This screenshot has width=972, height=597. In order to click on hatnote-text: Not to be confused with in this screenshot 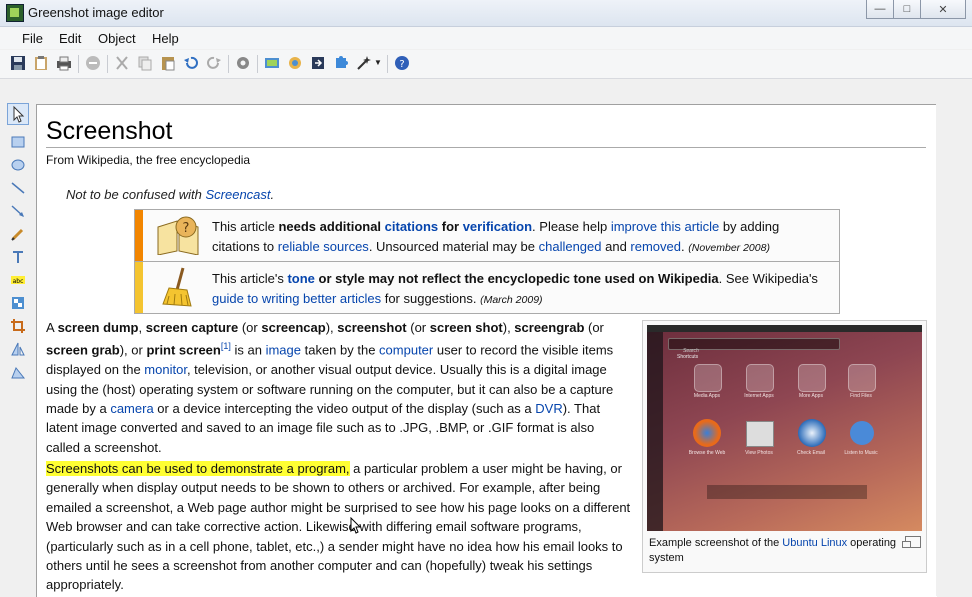, I will do `click(136, 194)`.